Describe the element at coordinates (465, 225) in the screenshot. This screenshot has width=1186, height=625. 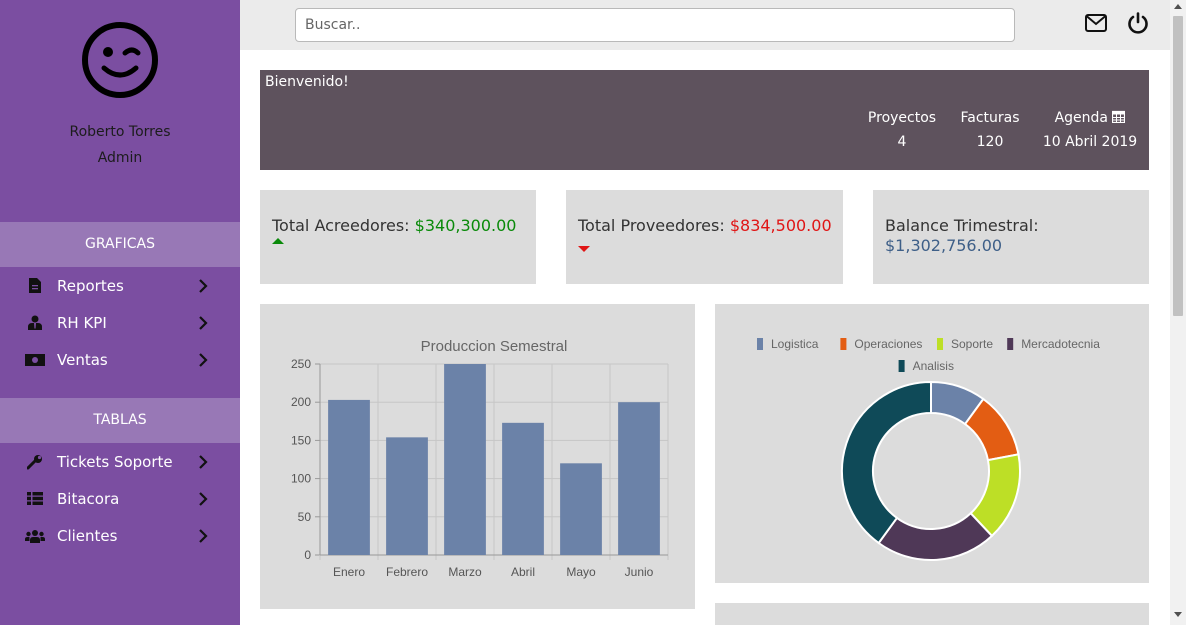
I see `kpi-value: $340,300.00` at that location.